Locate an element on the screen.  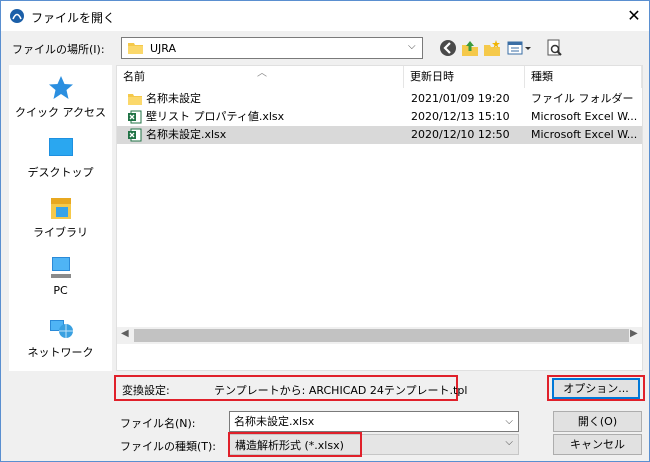
back-icon is located at coordinates (448, 48).